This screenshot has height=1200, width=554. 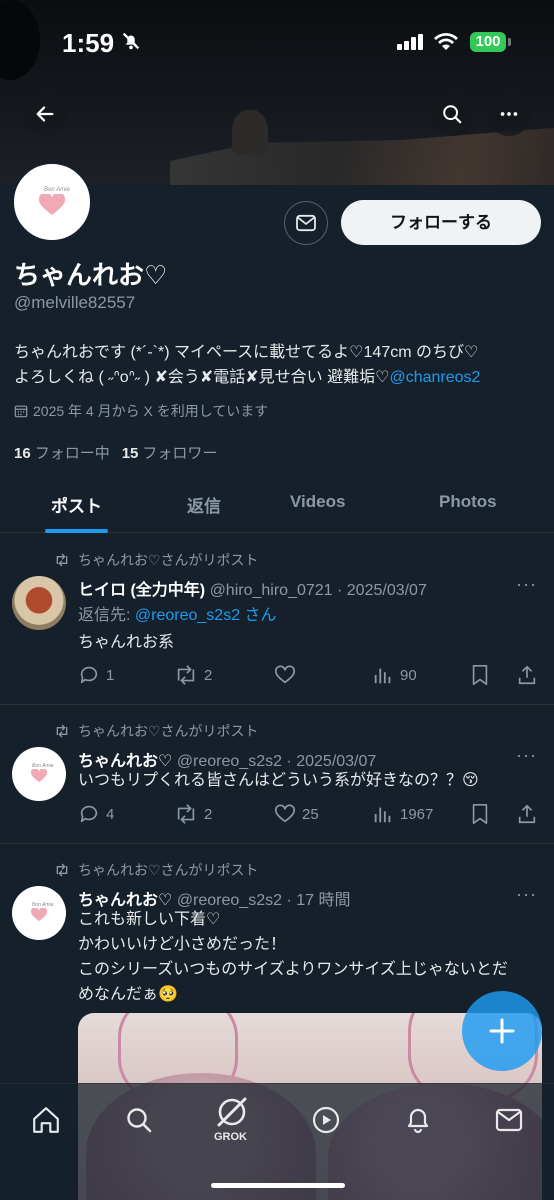 I want to click on grok-icon, so click(x=232, y=1112).